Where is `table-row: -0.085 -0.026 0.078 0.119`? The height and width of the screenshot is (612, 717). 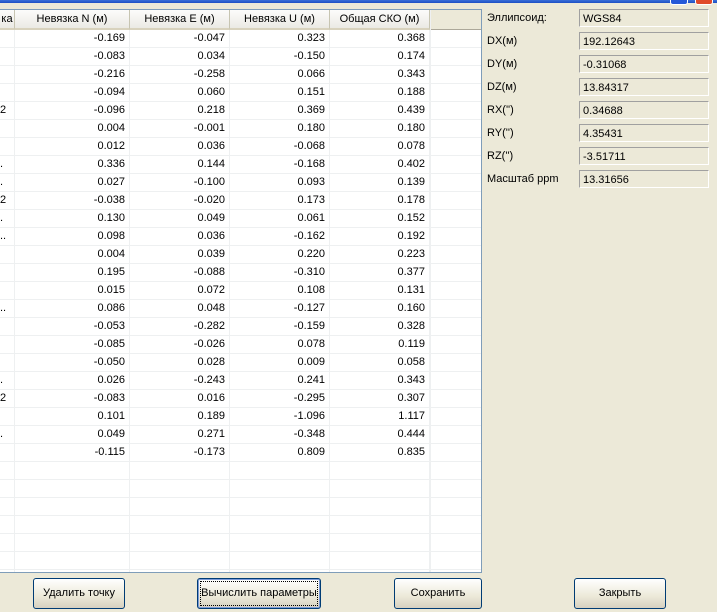 table-row: -0.085 -0.026 0.078 0.119 is located at coordinates (240, 345).